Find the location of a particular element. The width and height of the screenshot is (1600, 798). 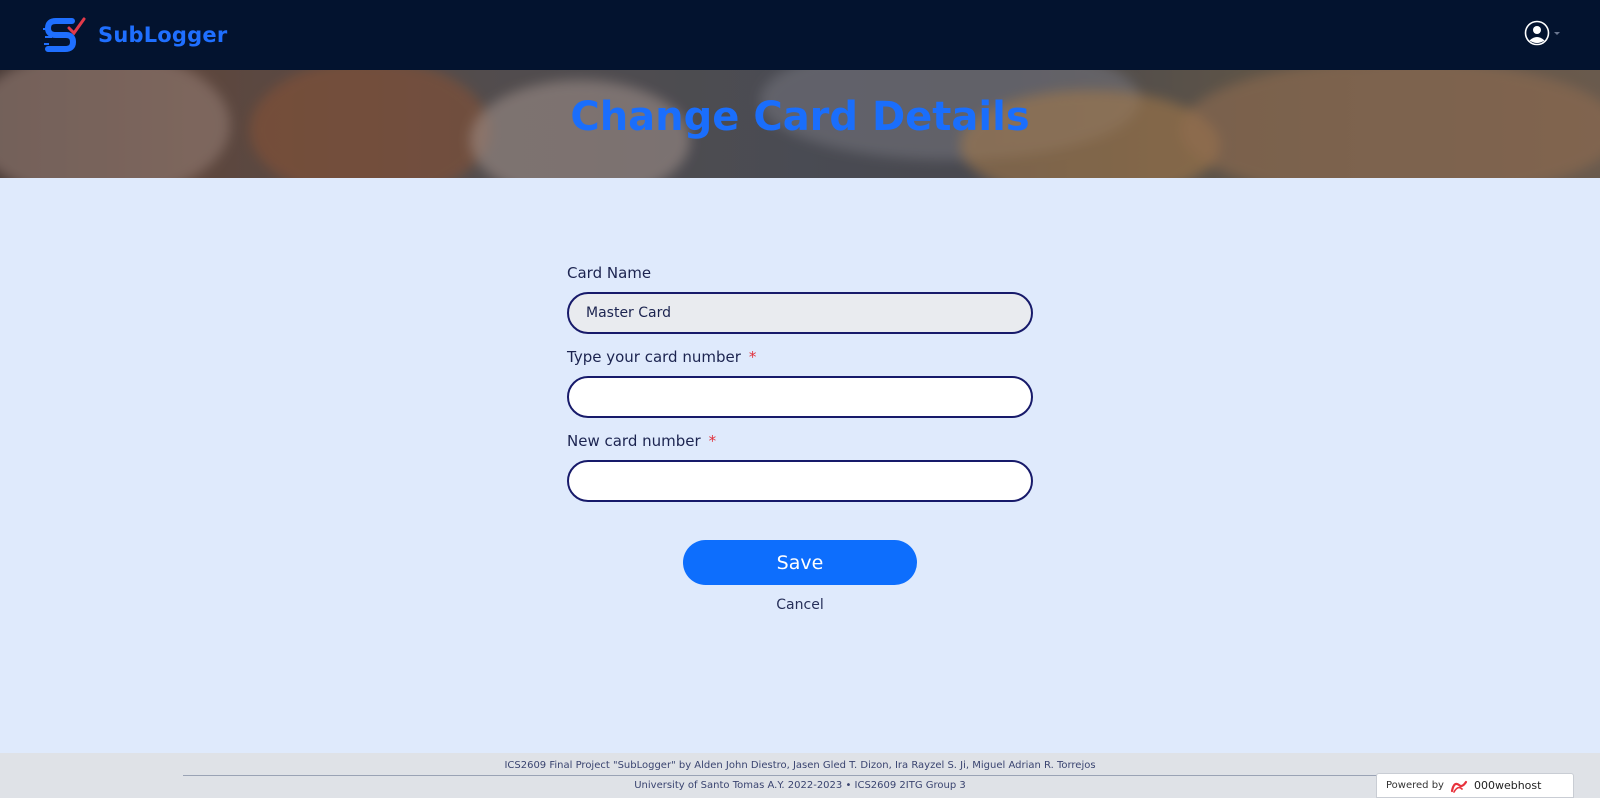

webhost-name: 000webhost is located at coordinates (1507, 785).